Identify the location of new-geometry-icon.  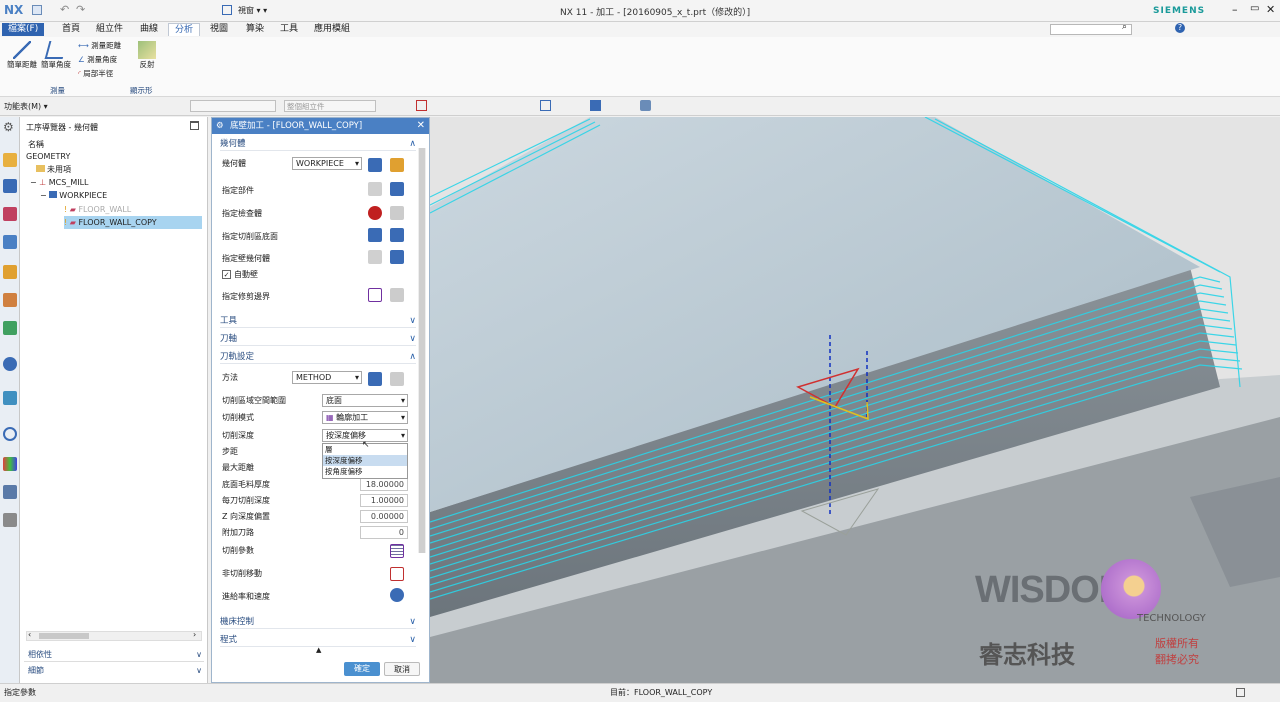
(375, 165).